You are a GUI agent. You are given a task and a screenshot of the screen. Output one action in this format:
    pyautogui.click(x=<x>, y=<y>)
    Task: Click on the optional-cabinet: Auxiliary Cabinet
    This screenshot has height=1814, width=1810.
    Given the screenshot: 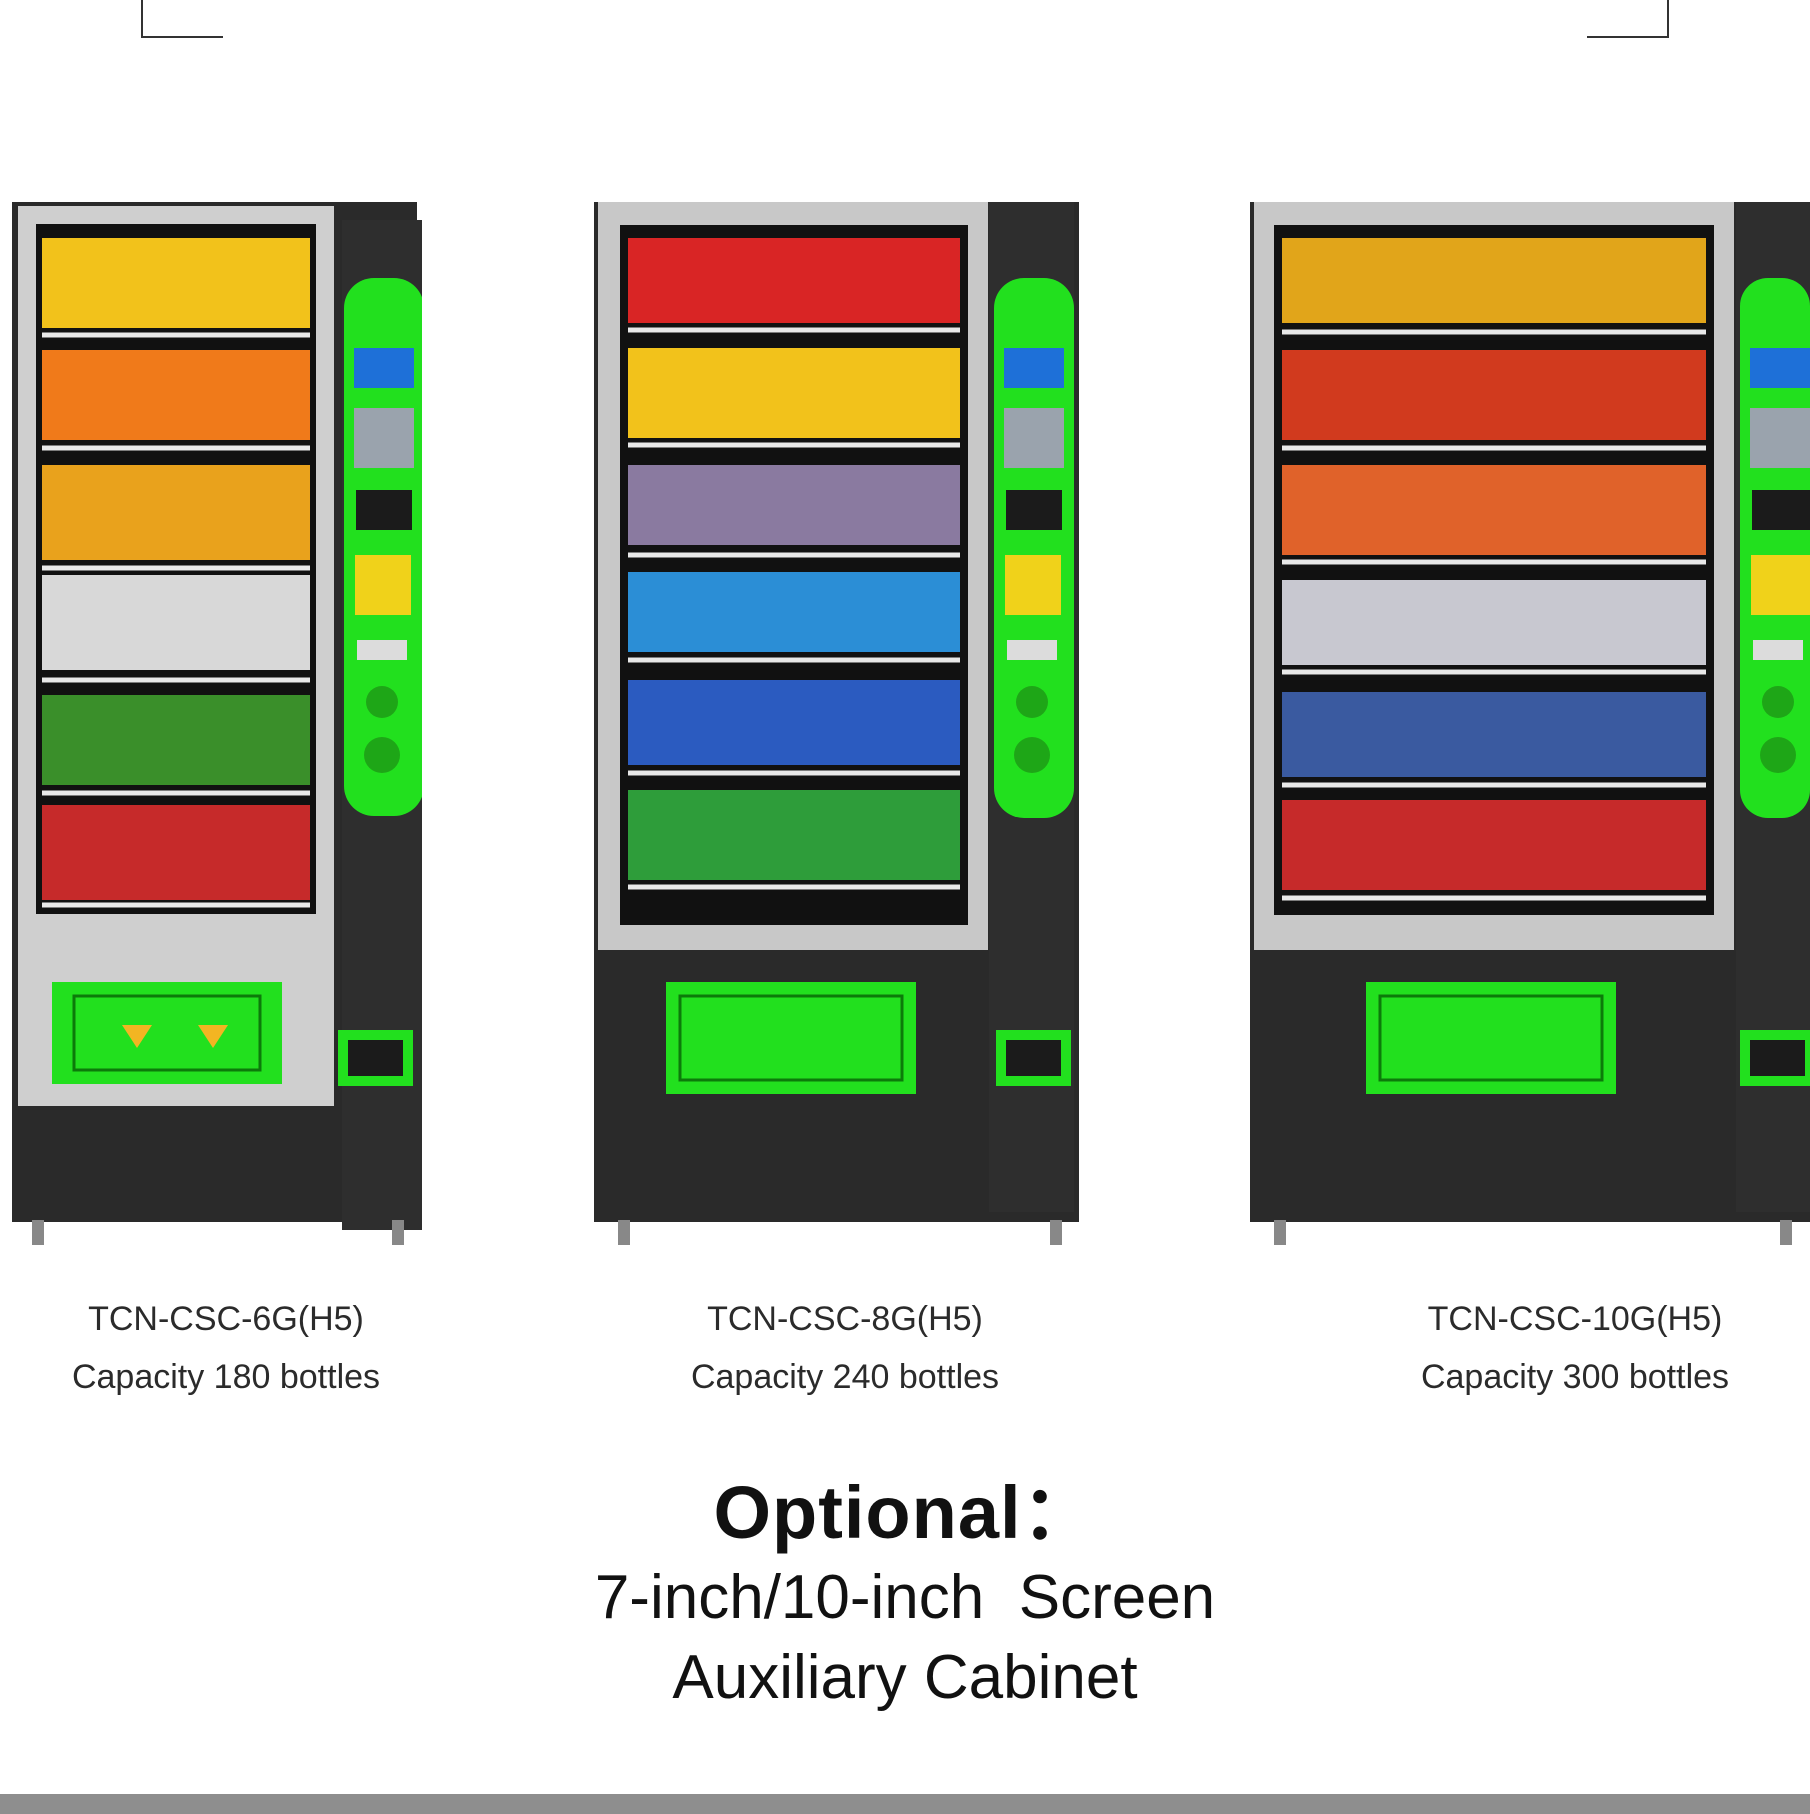 What is the action you would take?
    pyautogui.click(x=905, y=1677)
    